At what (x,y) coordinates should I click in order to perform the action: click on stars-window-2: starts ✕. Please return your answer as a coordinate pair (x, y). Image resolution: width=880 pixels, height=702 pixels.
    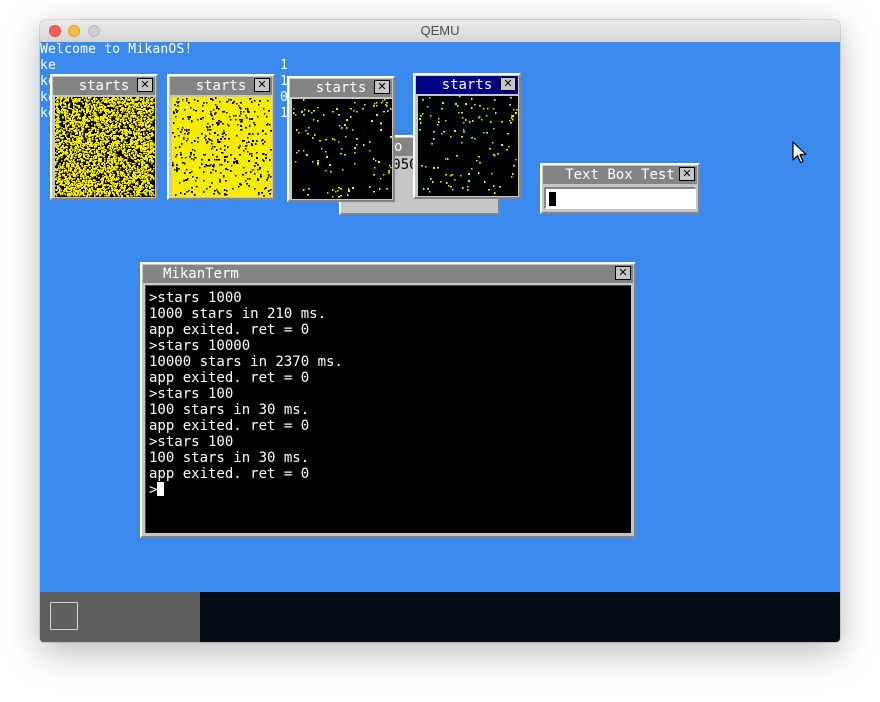
    Looking at the image, I should click on (221, 137).